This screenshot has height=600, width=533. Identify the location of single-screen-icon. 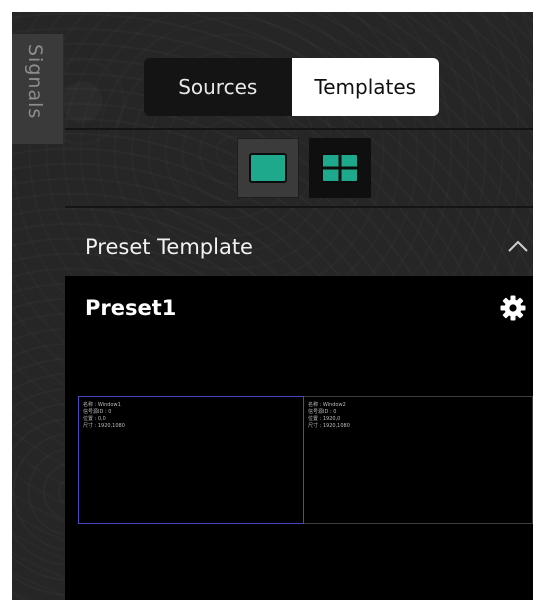
(268, 168).